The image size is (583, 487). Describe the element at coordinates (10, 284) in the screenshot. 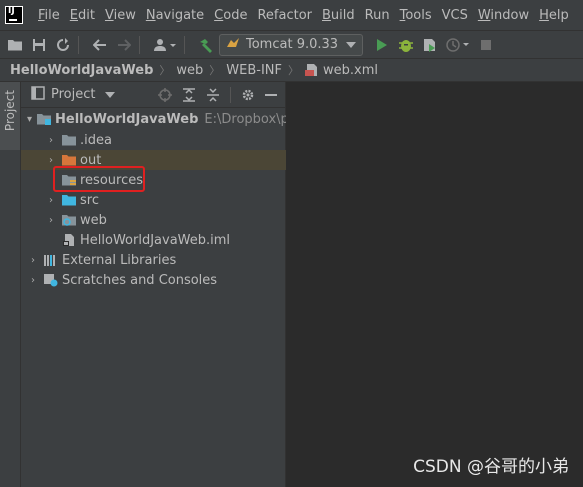

I see `left-tool-stripe: Project` at that location.